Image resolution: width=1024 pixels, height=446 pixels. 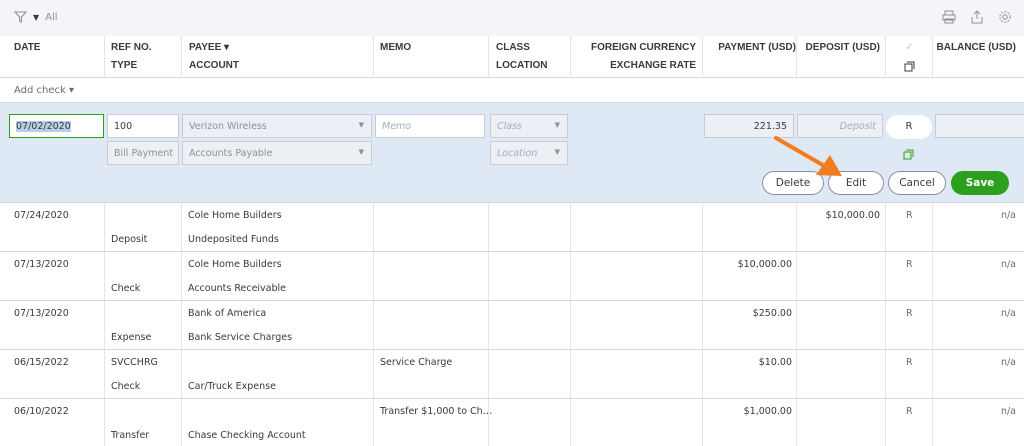 I want to click on settings-icon, so click(x=1005, y=17).